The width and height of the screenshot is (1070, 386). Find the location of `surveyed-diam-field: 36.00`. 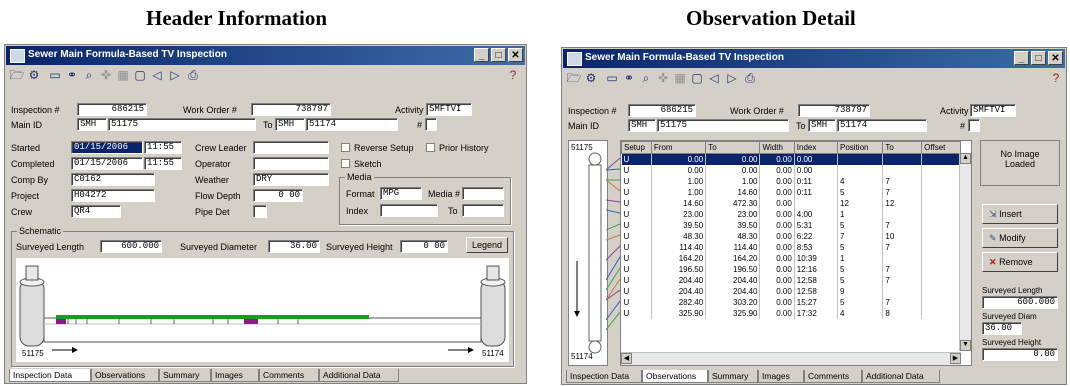

surveyed-diam-field: 36.00 is located at coordinates (1002, 328).